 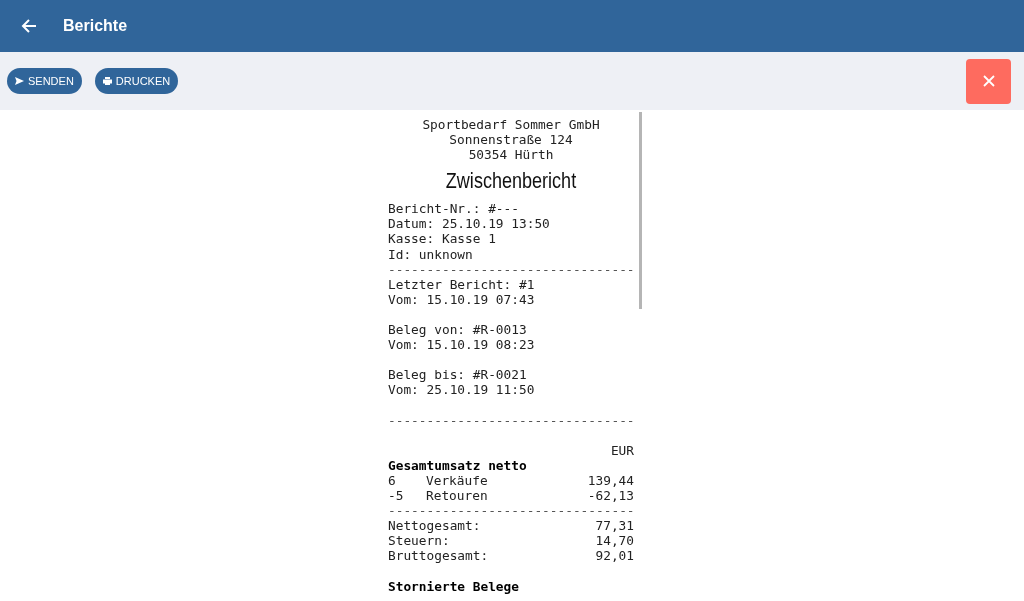 What do you see at coordinates (469, 224) in the screenshot?
I see `receipt-line: Datum: 25.10.19 13:50` at bounding box center [469, 224].